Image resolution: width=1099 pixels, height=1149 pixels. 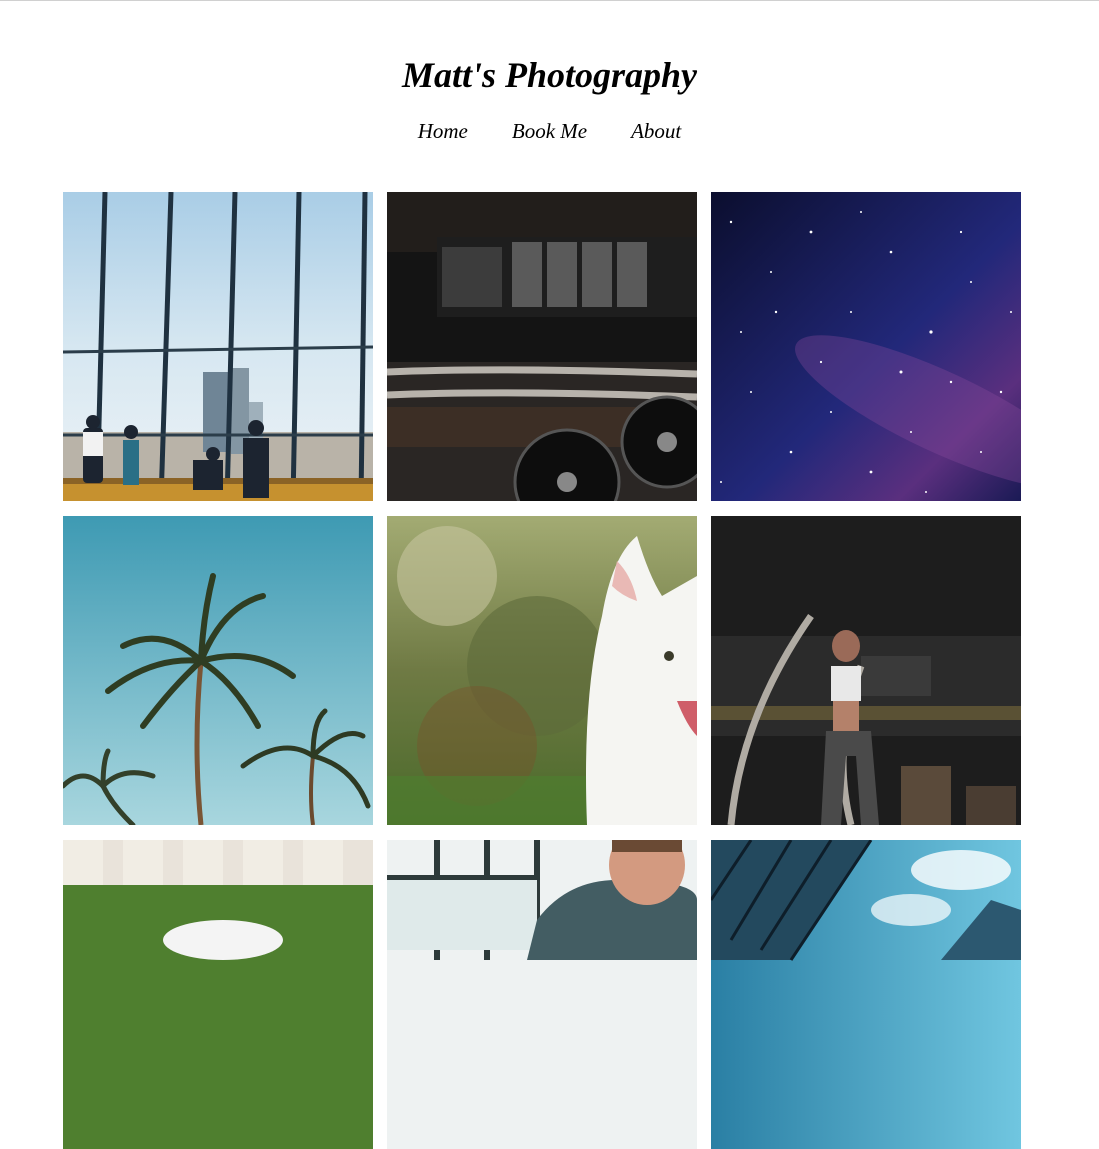 I want to click on gallery-photo-man, so click(x=542, y=994).